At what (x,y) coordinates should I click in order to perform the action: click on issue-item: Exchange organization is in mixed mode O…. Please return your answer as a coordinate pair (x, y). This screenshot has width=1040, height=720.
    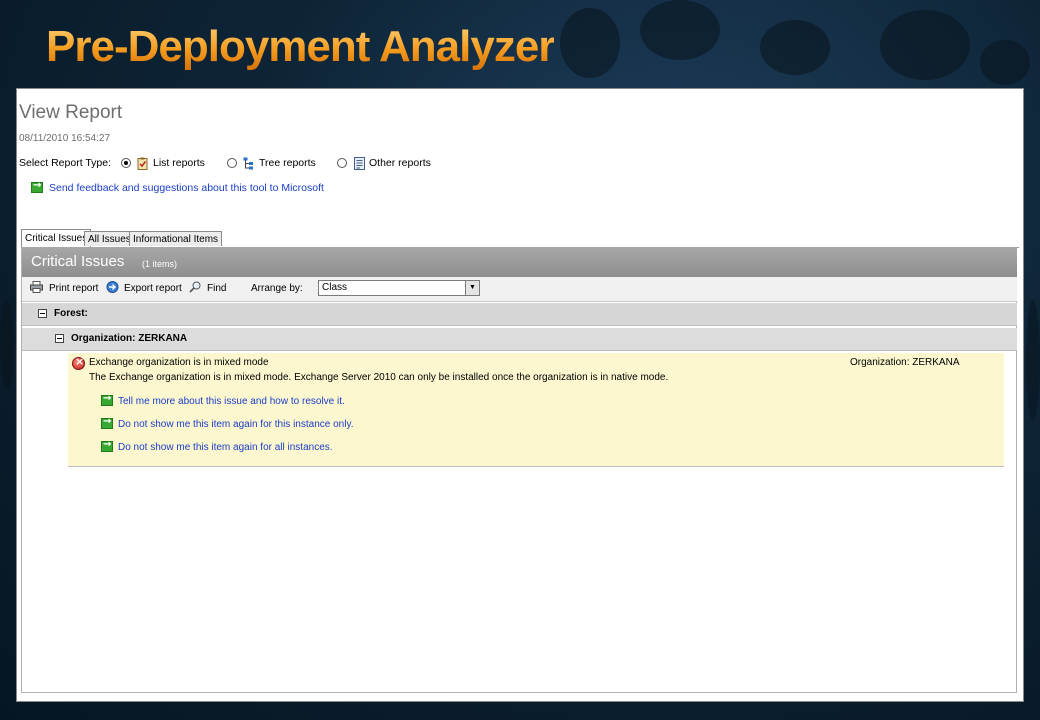
    Looking at the image, I should click on (536, 410).